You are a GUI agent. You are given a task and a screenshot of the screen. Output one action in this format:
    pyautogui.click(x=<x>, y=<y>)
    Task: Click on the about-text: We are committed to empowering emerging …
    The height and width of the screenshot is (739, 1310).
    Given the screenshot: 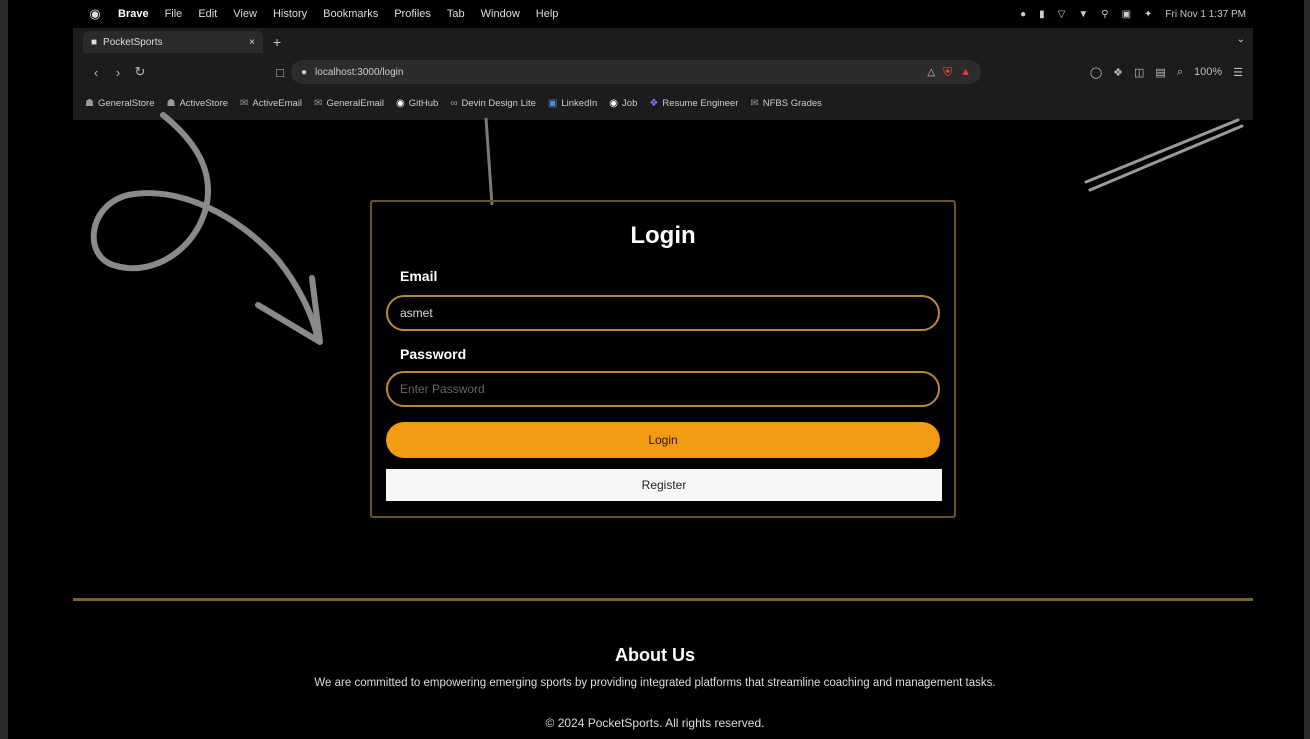 What is the action you would take?
    pyautogui.click(x=655, y=683)
    